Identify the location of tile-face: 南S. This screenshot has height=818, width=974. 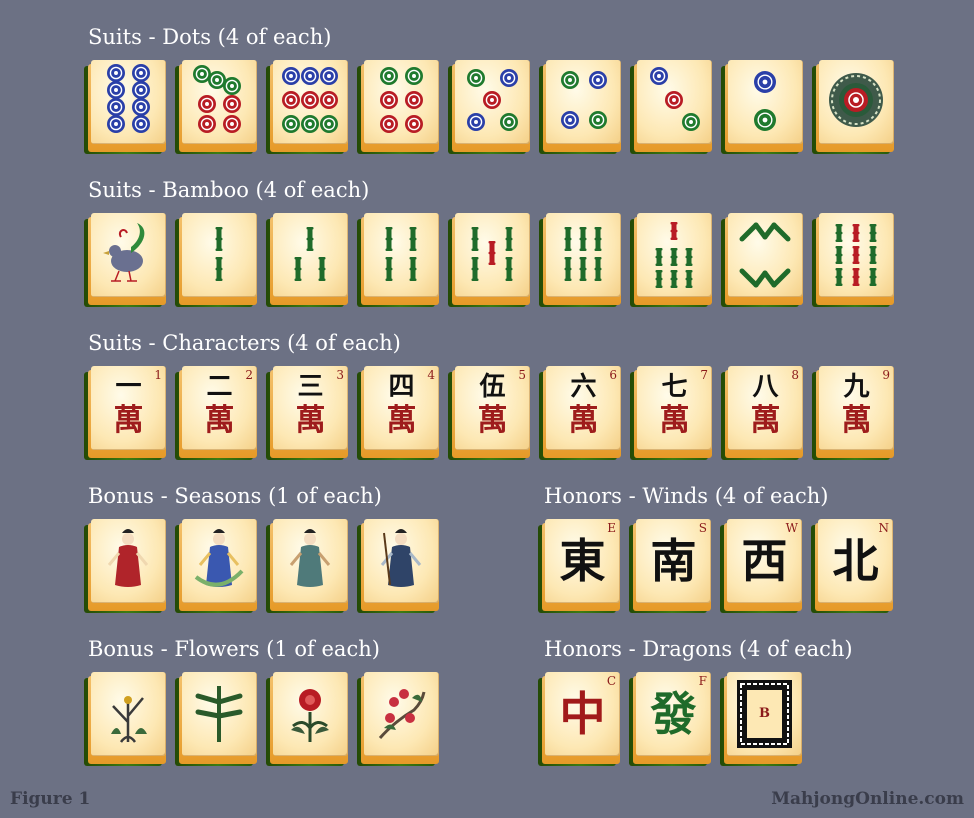
(673, 561).